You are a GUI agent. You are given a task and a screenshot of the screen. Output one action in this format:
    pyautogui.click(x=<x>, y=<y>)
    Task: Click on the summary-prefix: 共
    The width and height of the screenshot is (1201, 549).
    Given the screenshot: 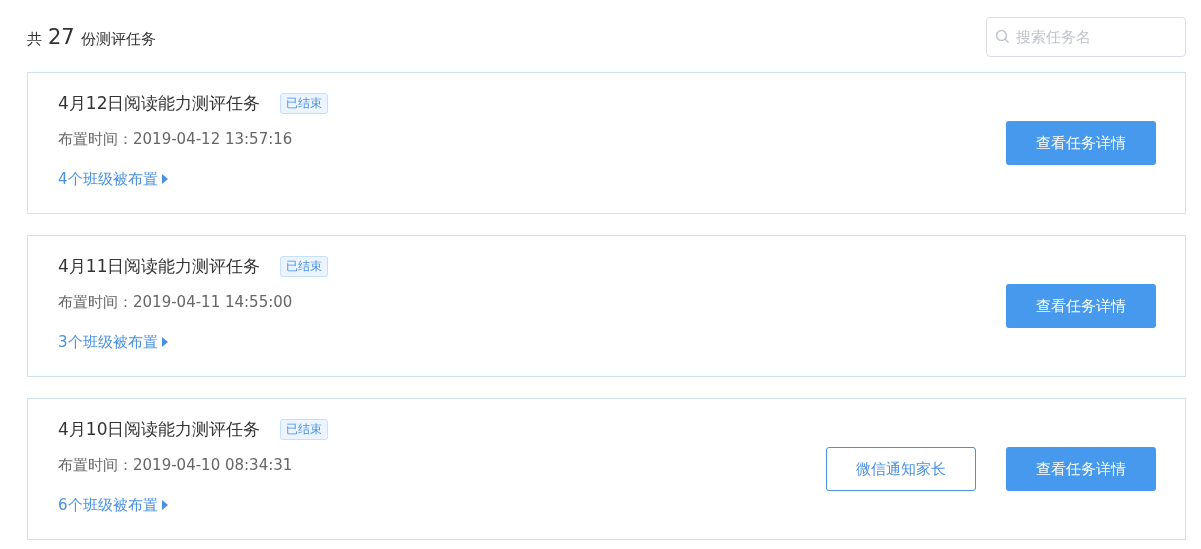 What is the action you would take?
    pyautogui.click(x=34, y=39)
    